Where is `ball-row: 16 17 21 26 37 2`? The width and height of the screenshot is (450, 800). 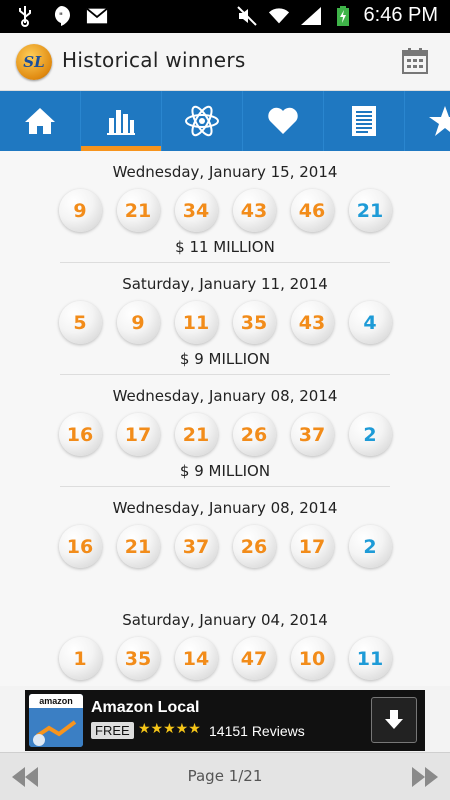
ball-row: 16 17 21 26 37 2 is located at coordinates (225, 434).